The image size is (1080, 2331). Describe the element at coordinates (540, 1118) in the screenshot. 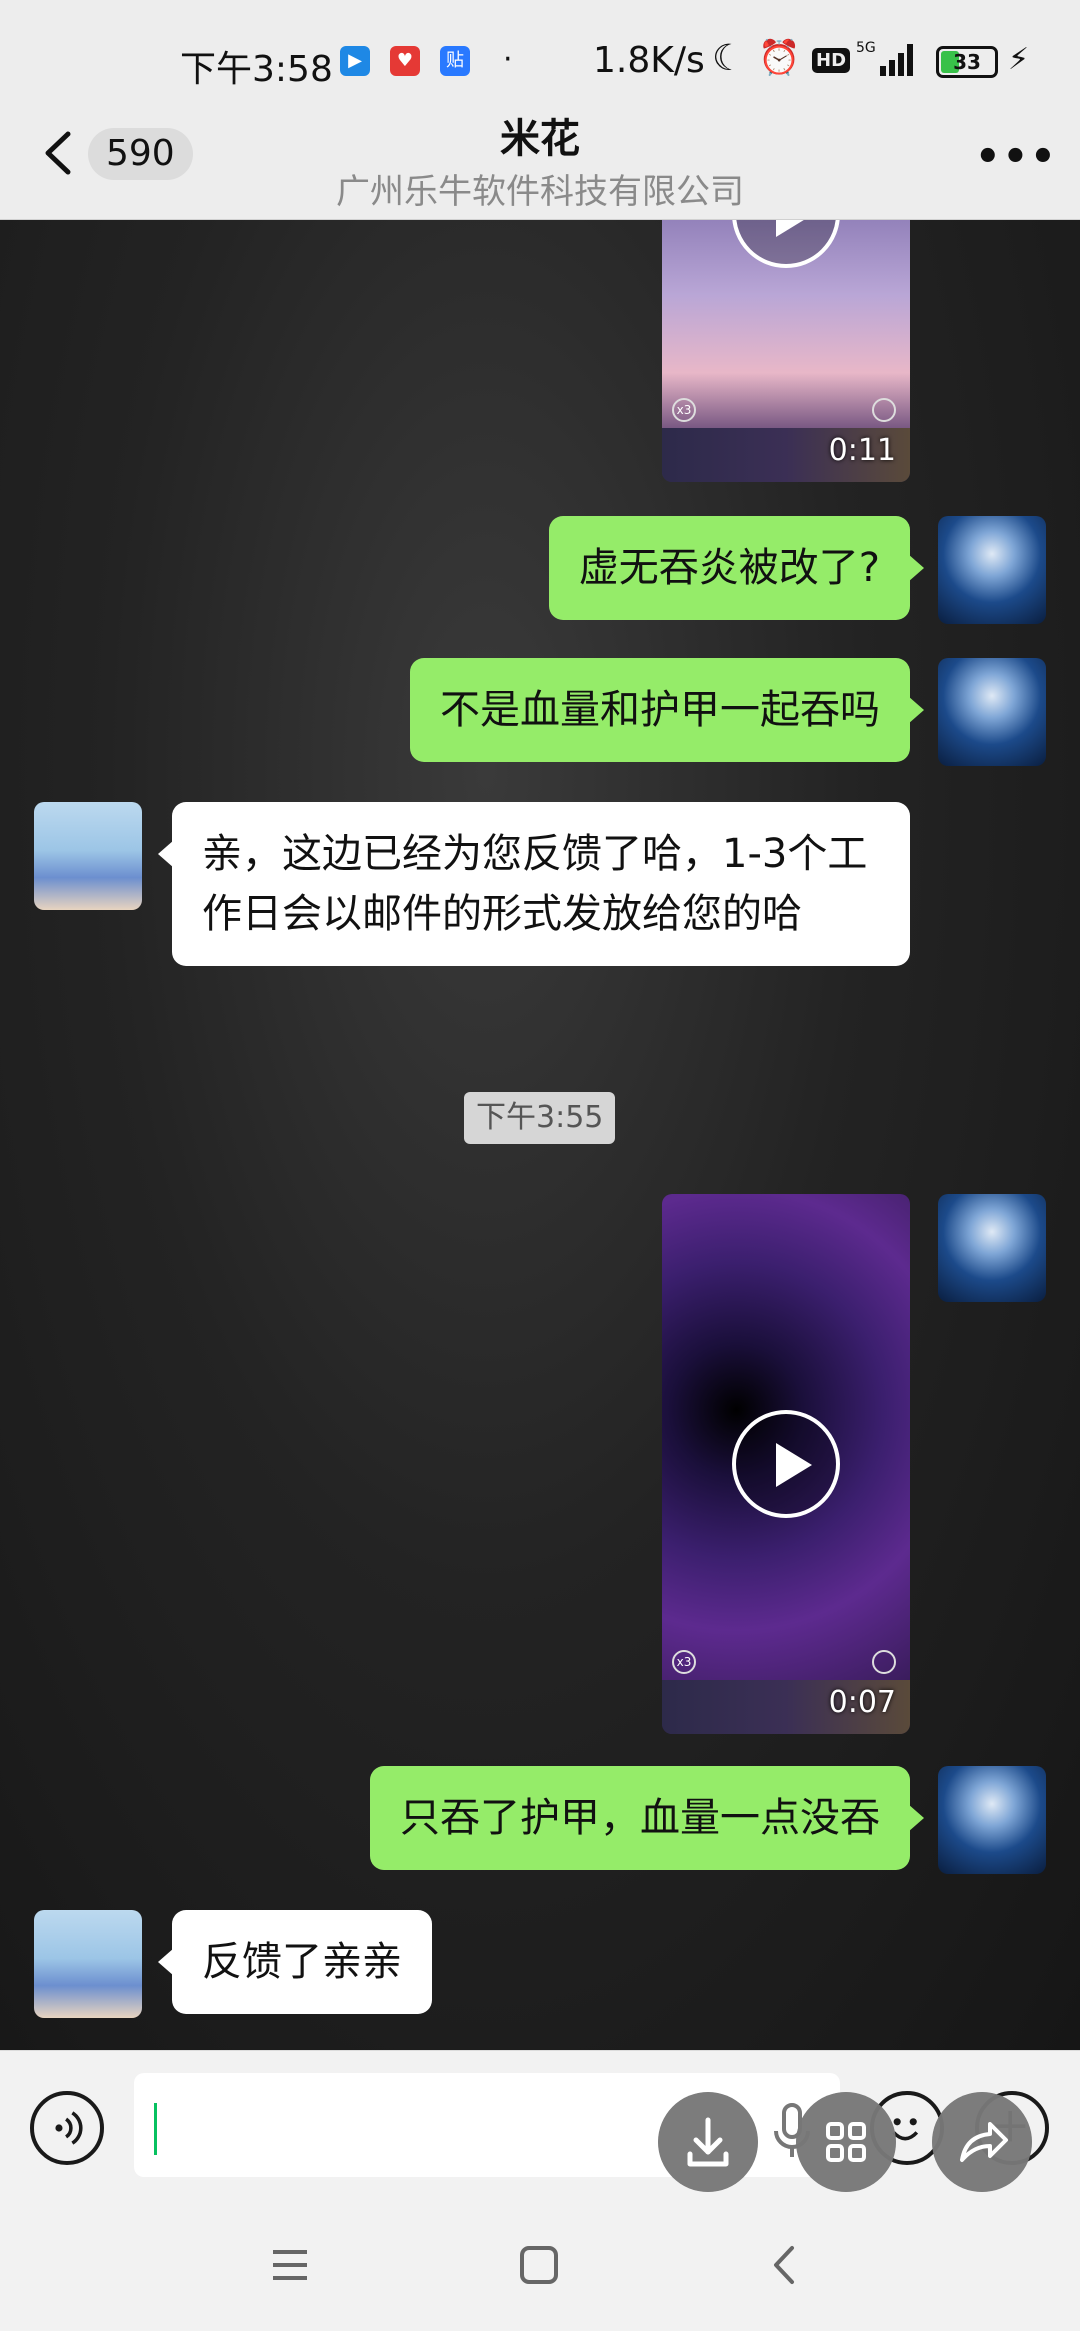

I see `message-timestamp: 下午3:55` at that location.